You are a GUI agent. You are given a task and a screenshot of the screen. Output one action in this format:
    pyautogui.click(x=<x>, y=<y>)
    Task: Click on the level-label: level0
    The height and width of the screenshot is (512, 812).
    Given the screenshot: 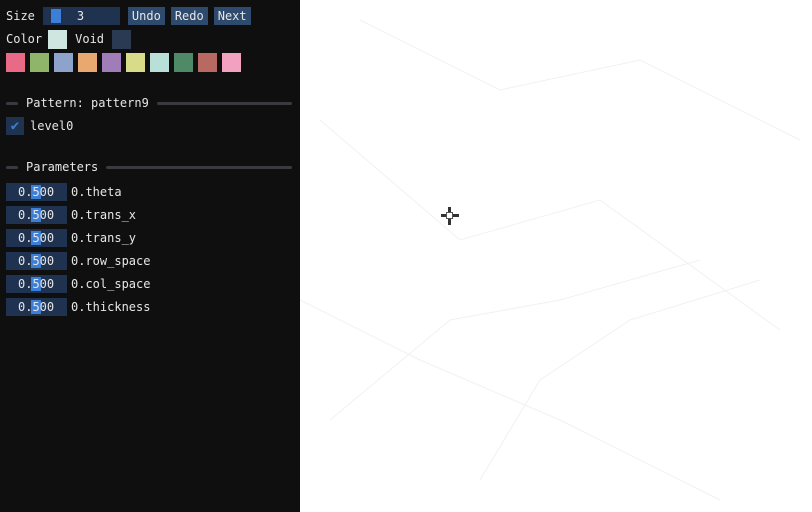 What is the action you would take?
    pyautogui.click(x=52, y=126)
    